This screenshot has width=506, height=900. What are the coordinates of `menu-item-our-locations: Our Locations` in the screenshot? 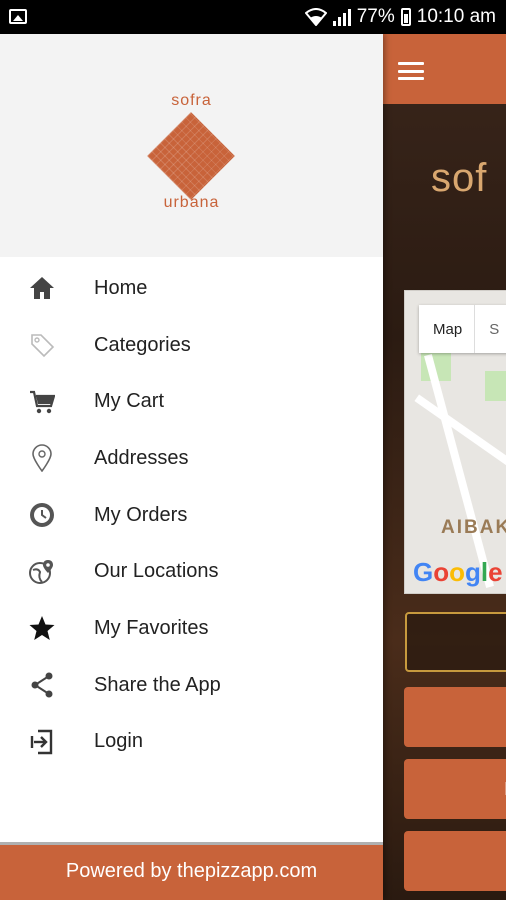 It's located at (191, 571).